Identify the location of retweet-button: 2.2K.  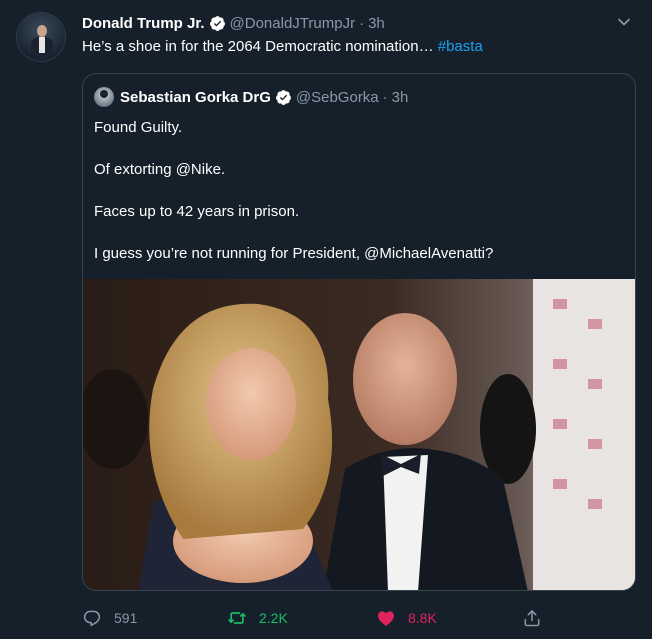
(257, 618).